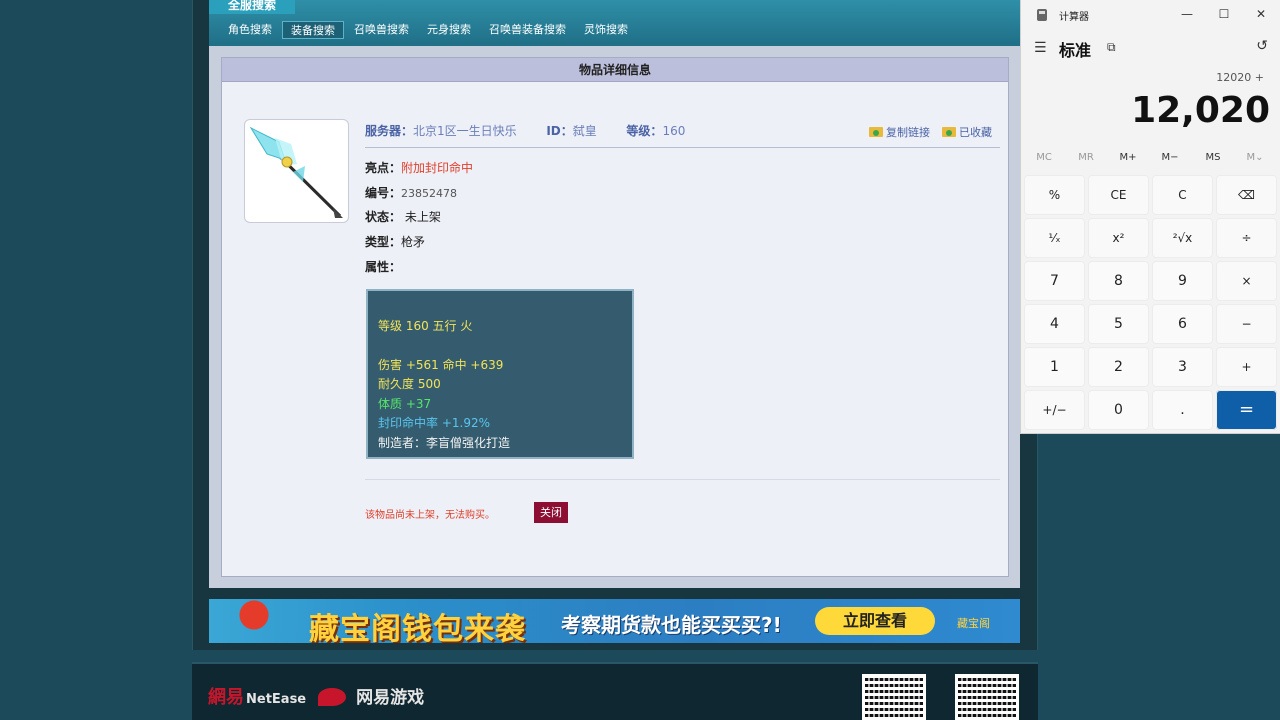 The image size is (1280, 720). I want to click on number-row: 编号：23852478, so click(411, 192).